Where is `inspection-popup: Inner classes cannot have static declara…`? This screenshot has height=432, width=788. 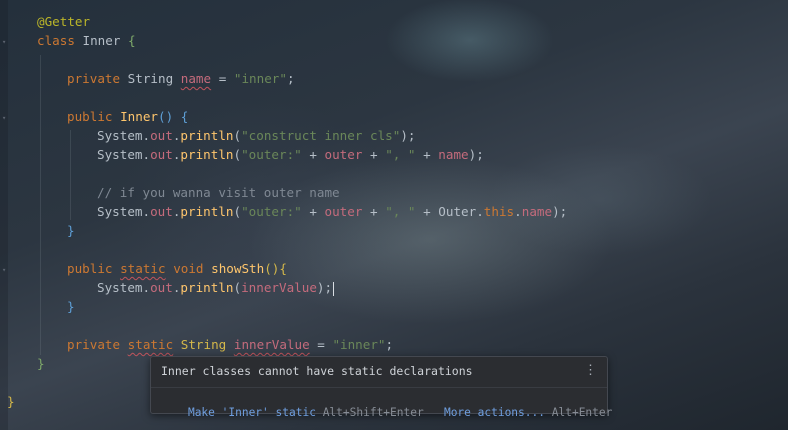 inspection-popup: Inner classes cannot have static declara… is located at coordinates (381, 387).